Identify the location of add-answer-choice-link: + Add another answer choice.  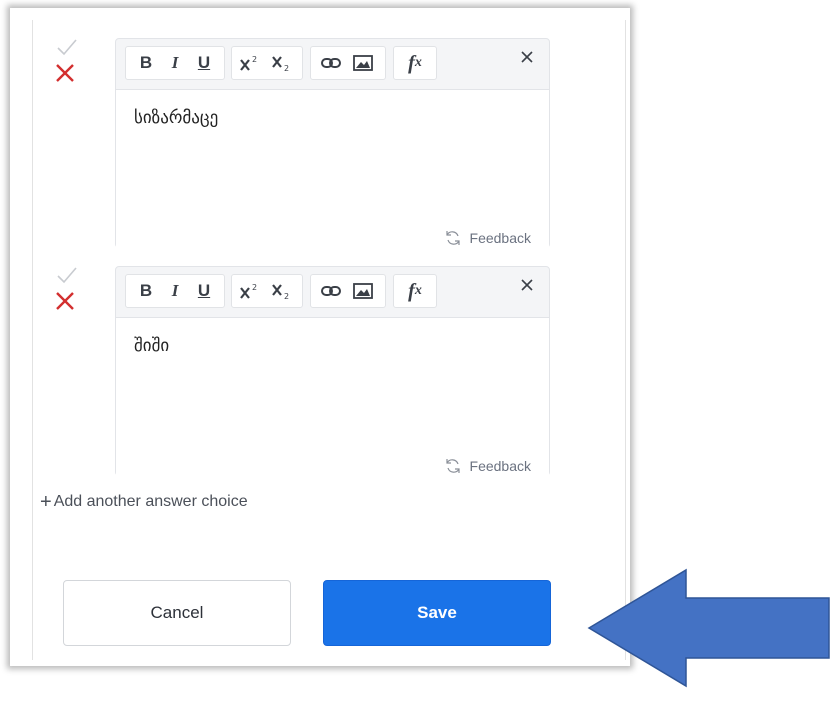
(144, 502).